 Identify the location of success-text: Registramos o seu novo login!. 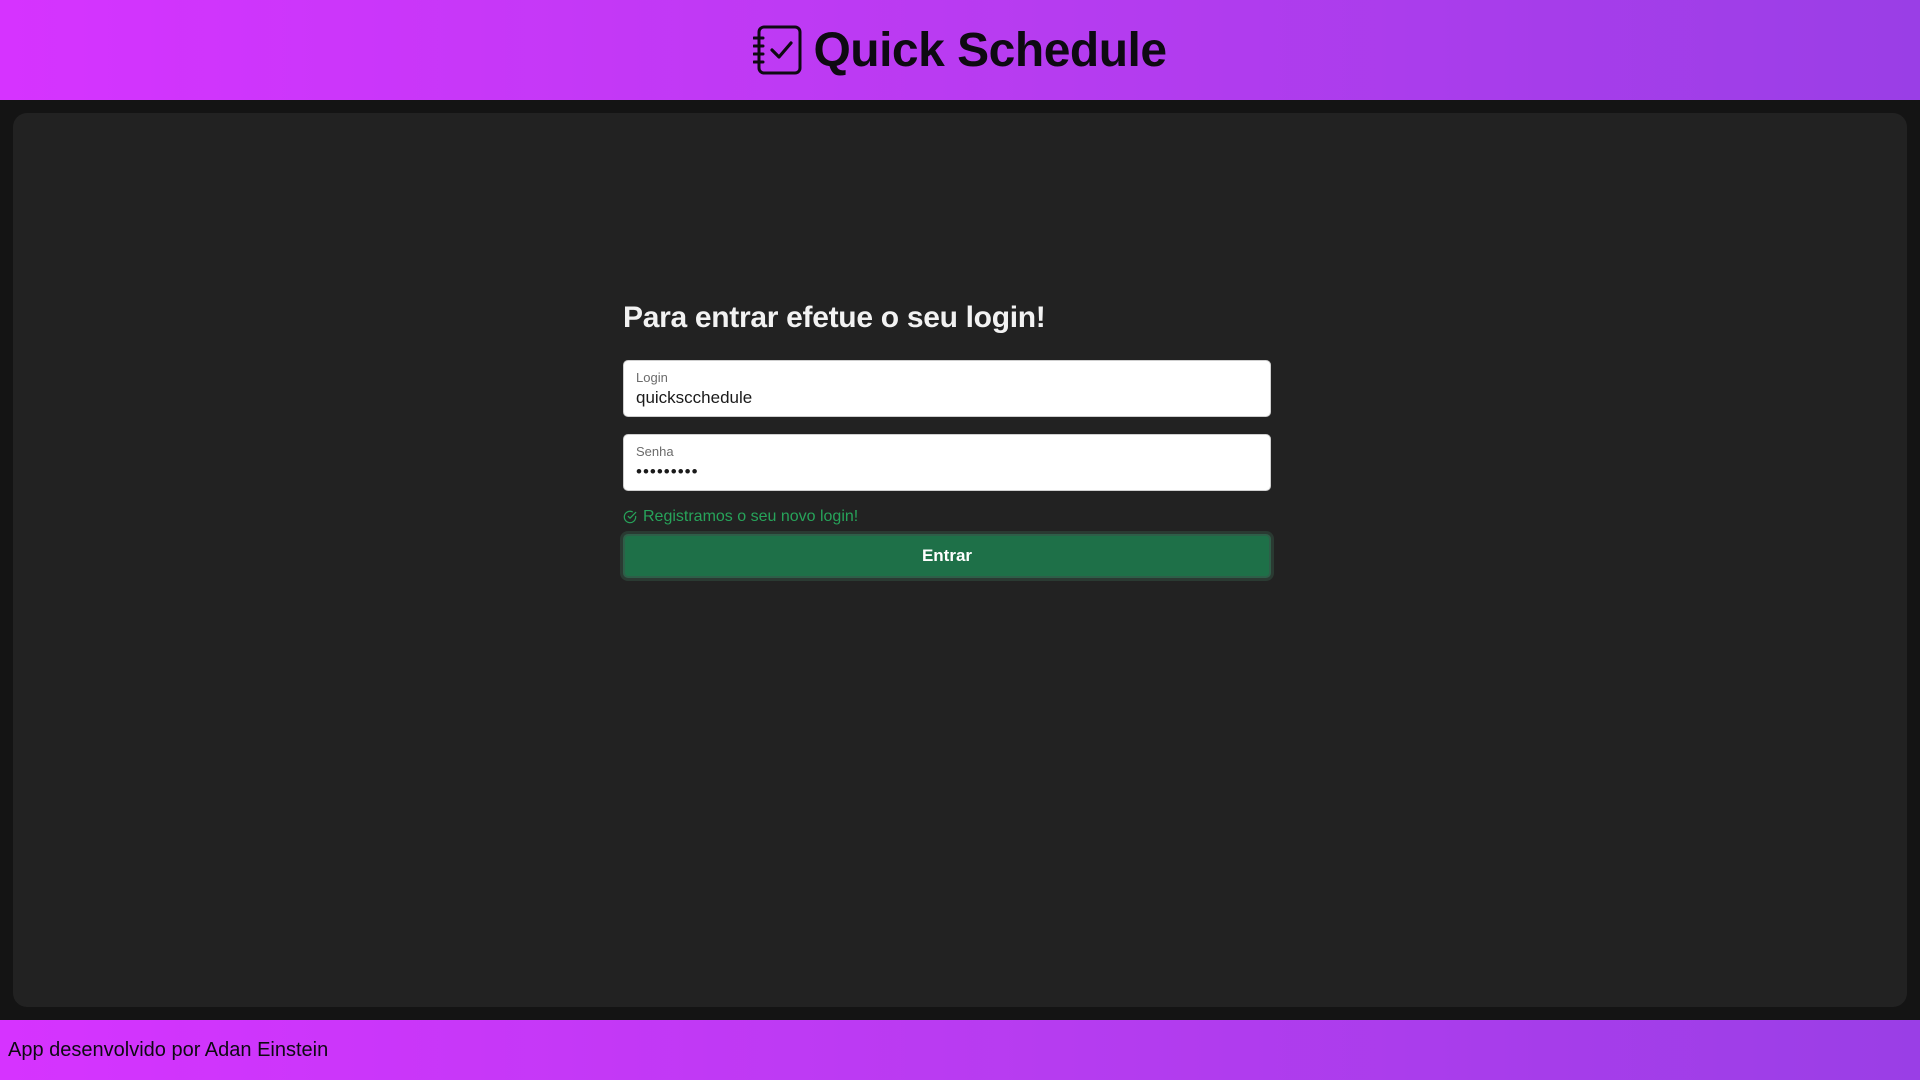
(751, 516).